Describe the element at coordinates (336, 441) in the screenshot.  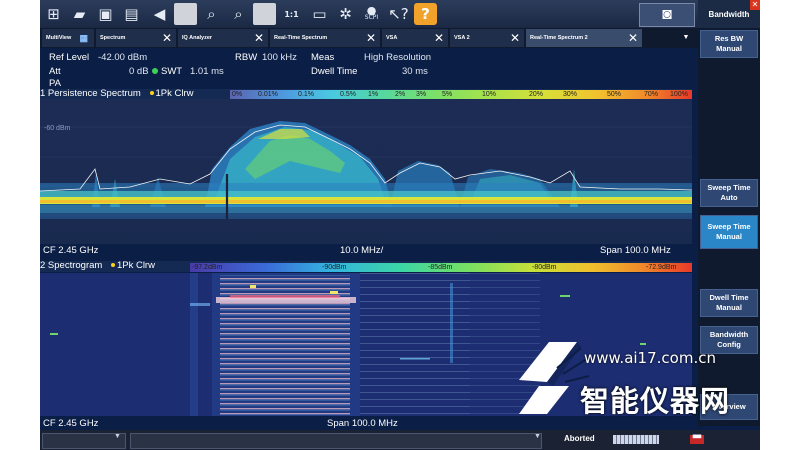
I see `status-message-field` at that location.